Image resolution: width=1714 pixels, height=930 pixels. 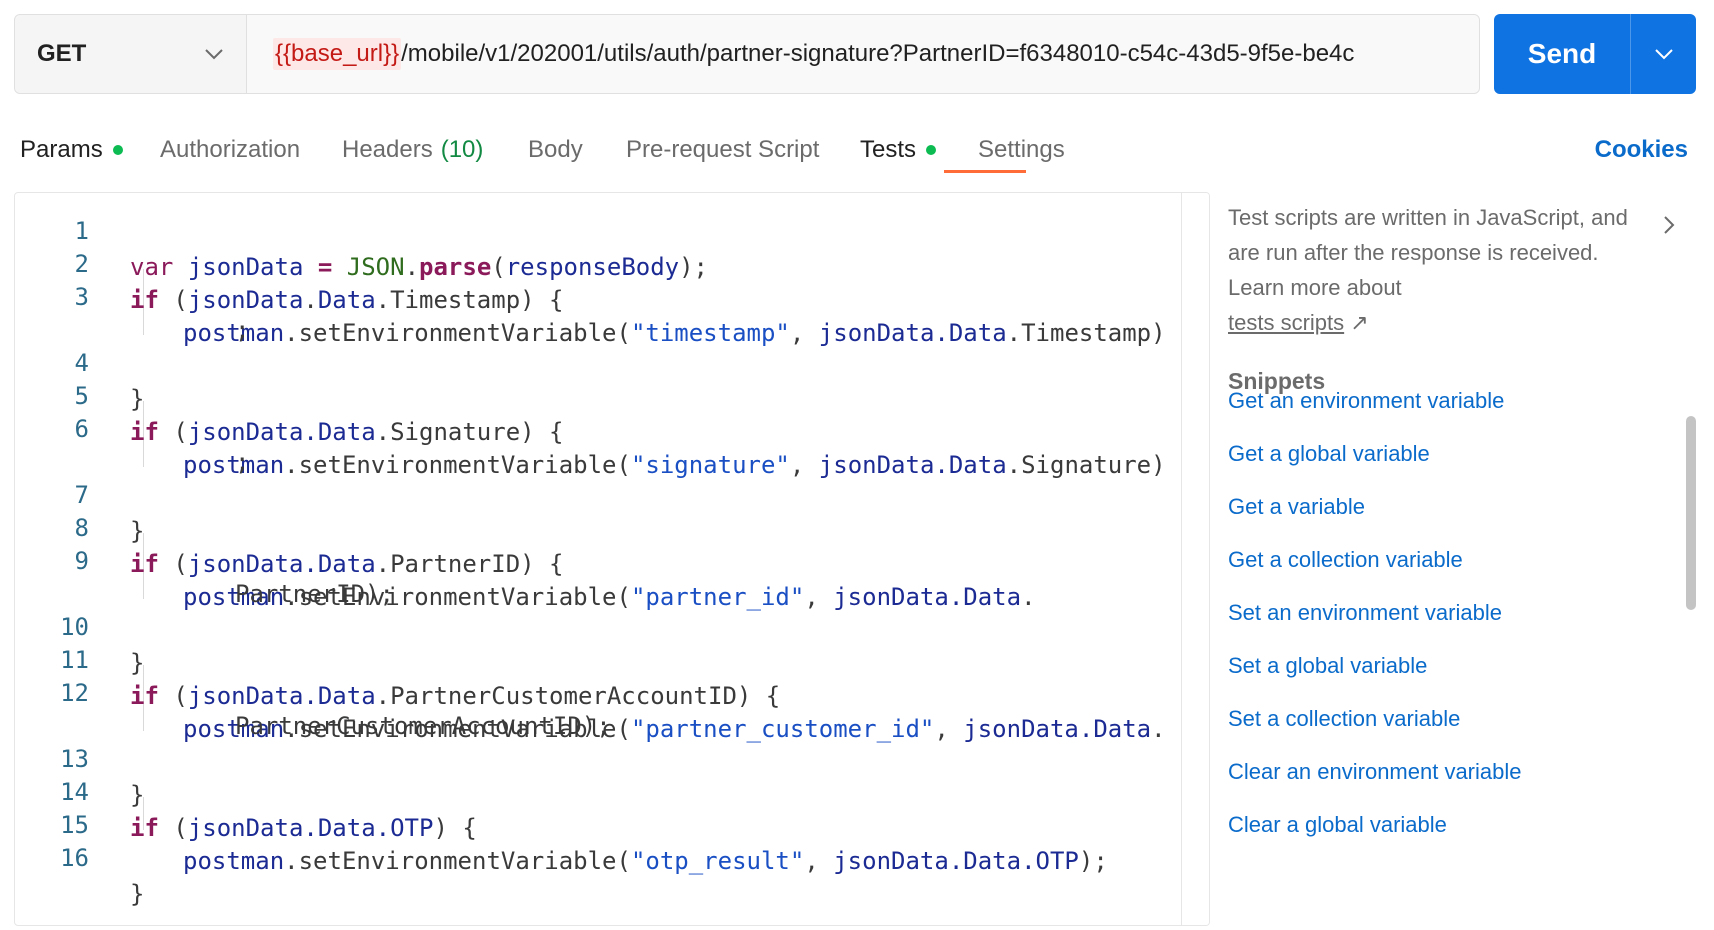 I want to click on snippet-link: Get an environment variable, so click(x=1366, y=401).